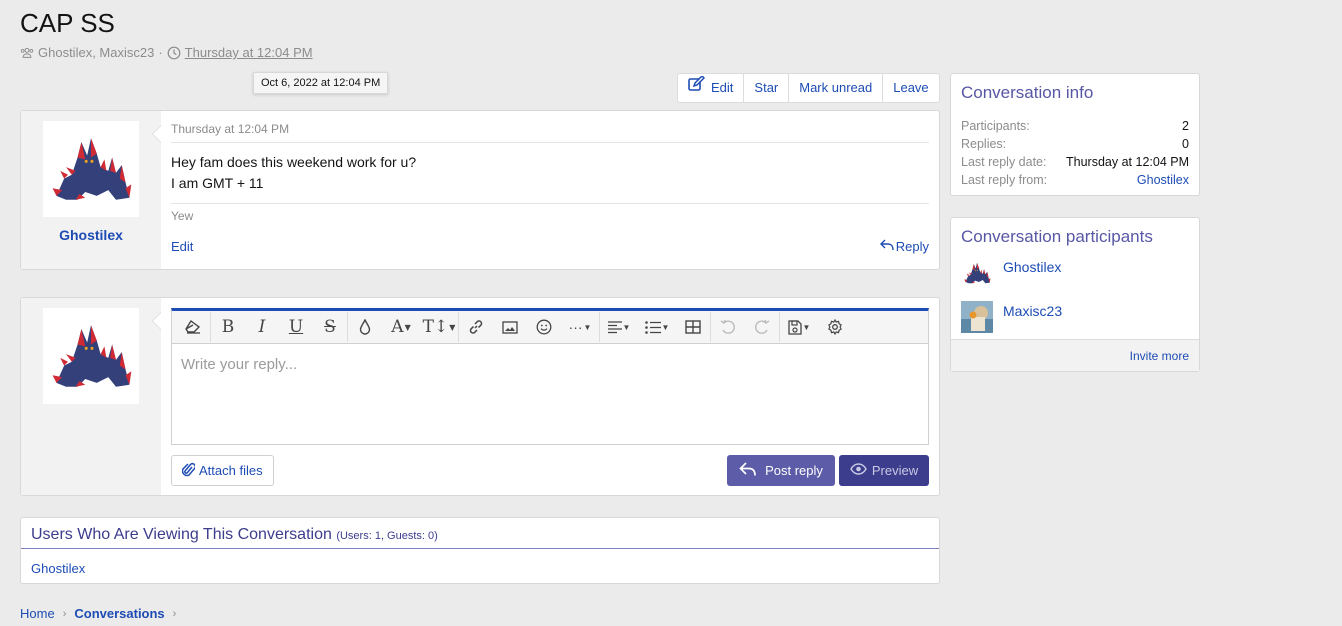 The width and height of the screenshot is (1342, 626). I want to click on preview-label: Preview, so click(895, 470).